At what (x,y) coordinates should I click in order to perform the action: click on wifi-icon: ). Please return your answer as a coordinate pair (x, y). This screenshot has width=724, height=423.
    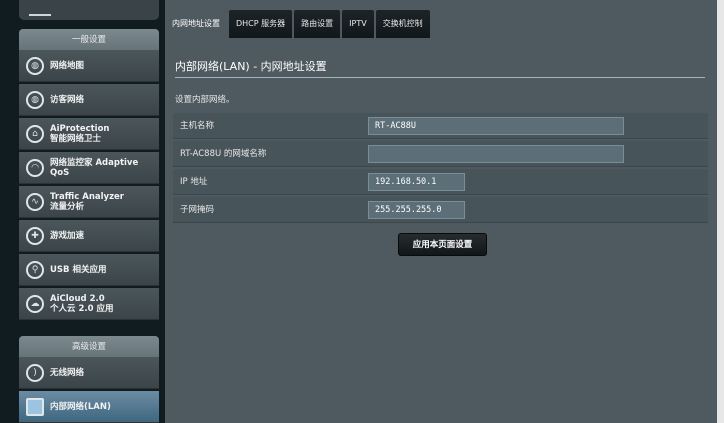
    Looking at the image, I should click on (35, 372).